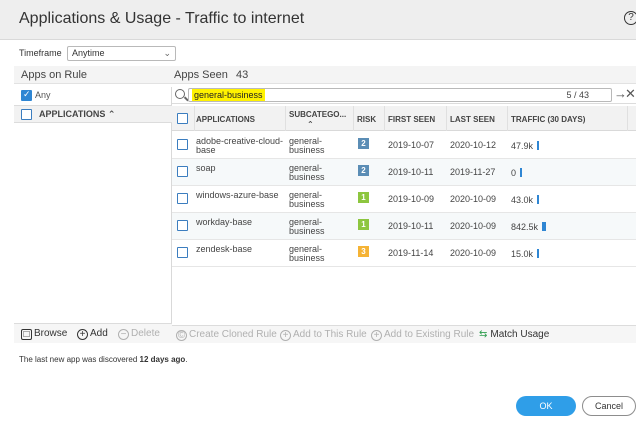 Image resolution: width=636 pixels, height=421 pixels. I want to click on traffic-cell: 0, so click(517, 173).